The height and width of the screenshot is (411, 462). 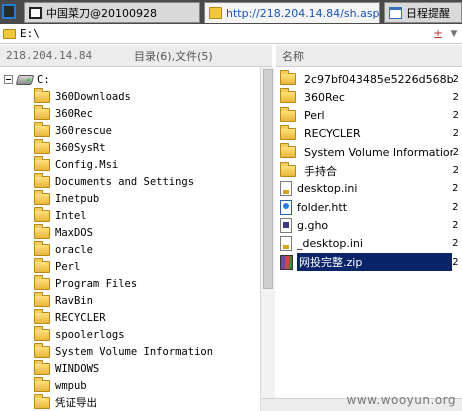 What do you see at coordinates (76, 164) in the screenshot?
I see `tree-item: Config.Msi` at bounding box center [76, 164].